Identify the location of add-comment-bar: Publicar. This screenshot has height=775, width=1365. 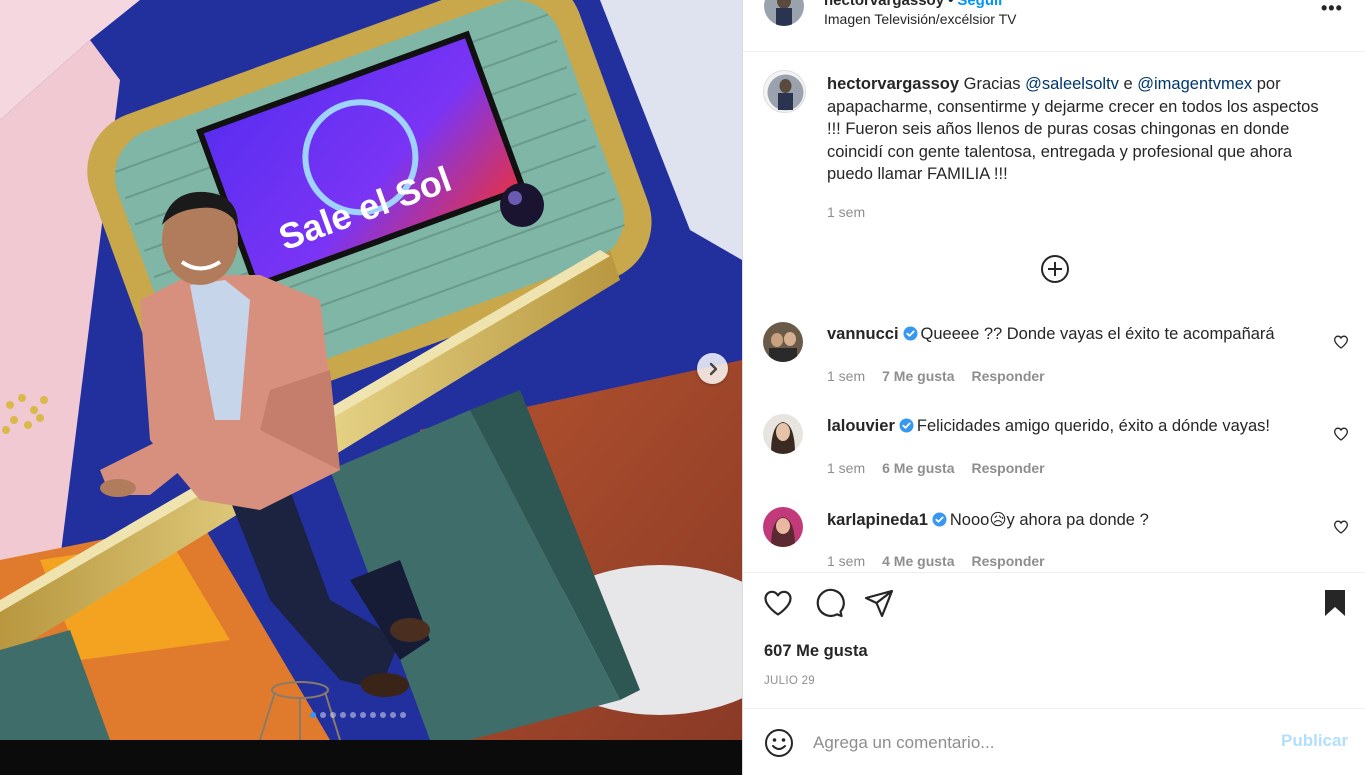
(1054, 741).